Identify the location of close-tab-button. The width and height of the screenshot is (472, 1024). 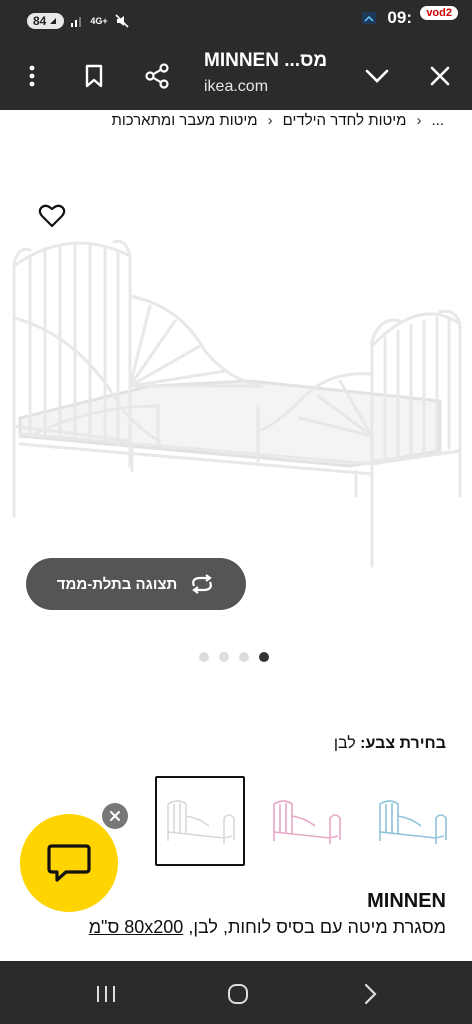
(440, 76).